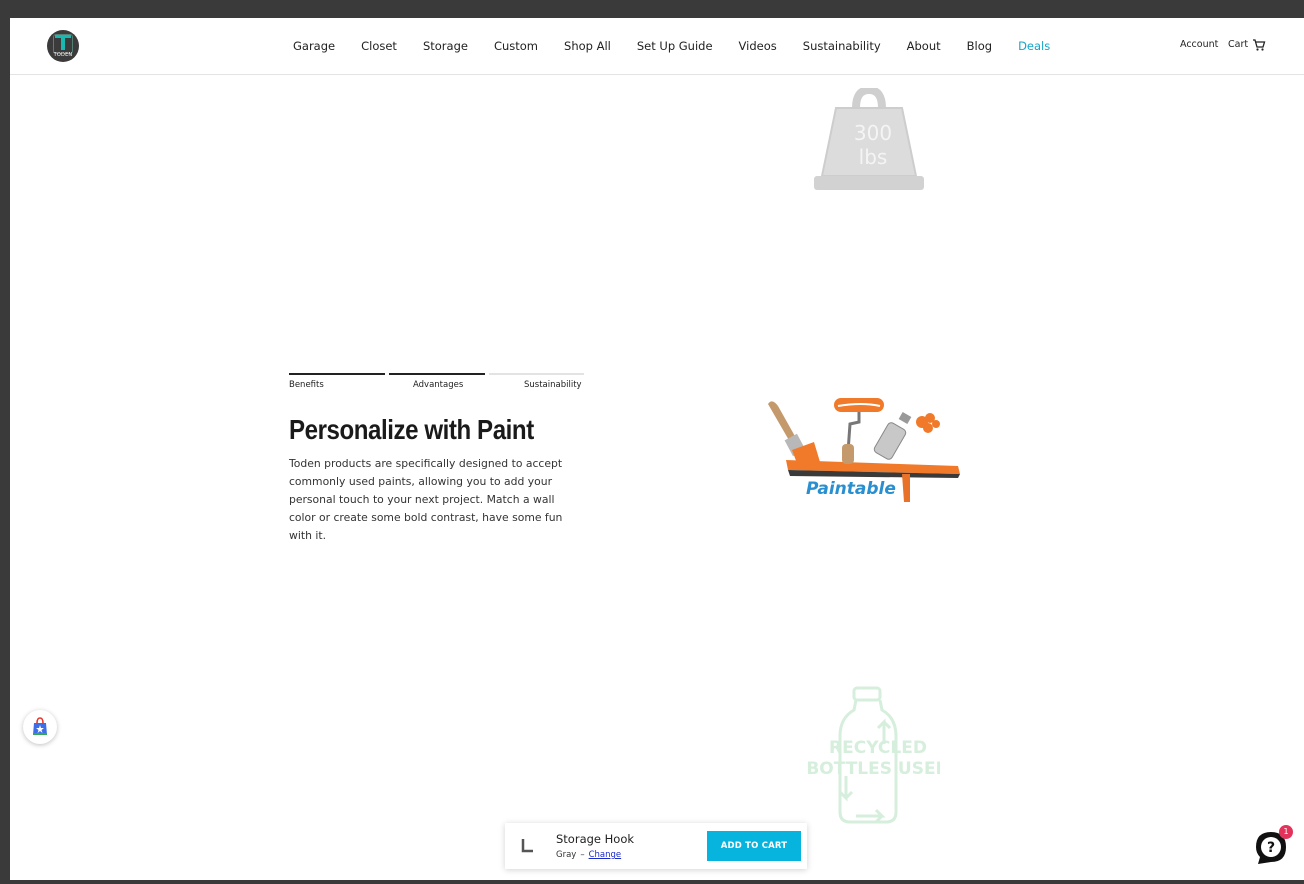 This screenshot has width=1304, height=884. I want to click on nav-shop-all: Shop All, so click(587, 46).